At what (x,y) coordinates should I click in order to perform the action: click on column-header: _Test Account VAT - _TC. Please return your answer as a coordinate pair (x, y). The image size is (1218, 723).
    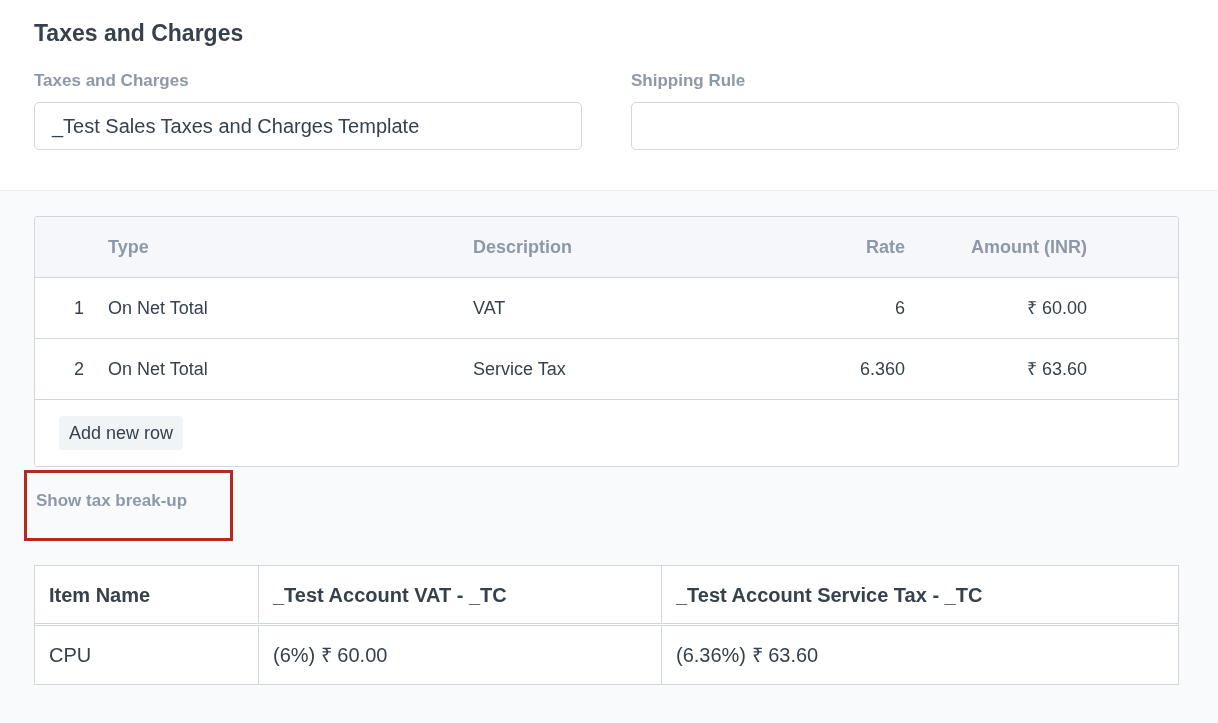
    Looking at the image, I should click on (390, 595).